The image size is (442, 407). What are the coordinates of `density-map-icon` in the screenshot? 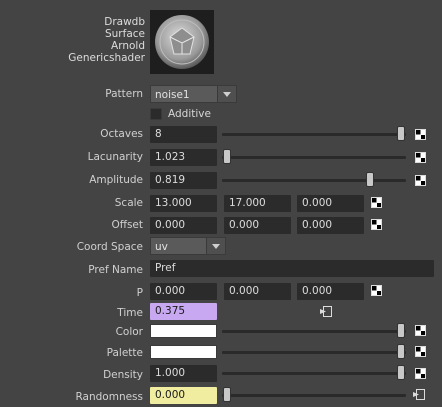 It's located at (420, 373).